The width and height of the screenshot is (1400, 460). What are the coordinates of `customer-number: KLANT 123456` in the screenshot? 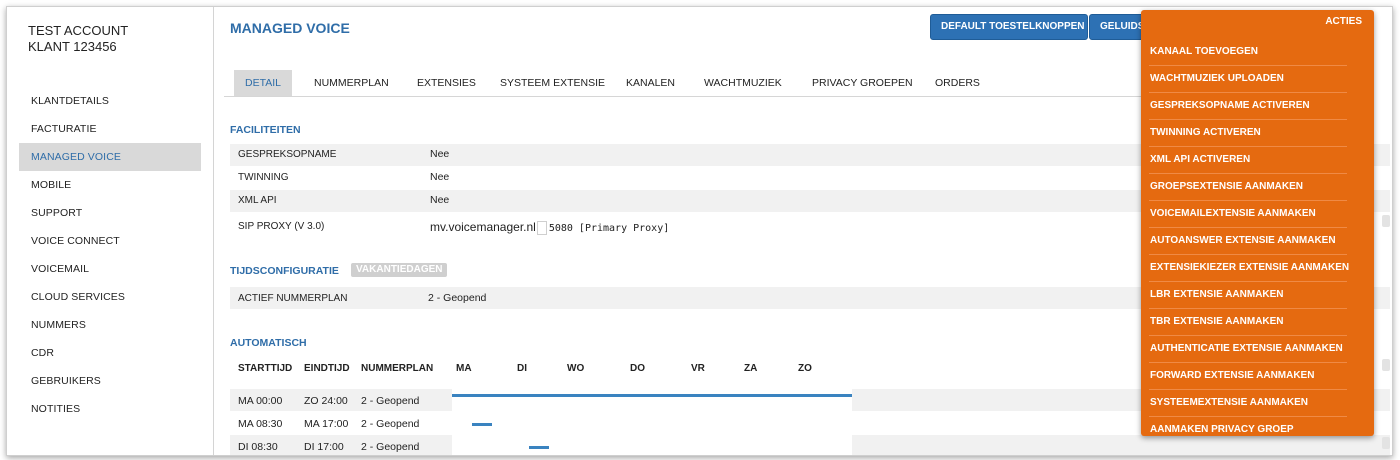 It's located at (72, 46).